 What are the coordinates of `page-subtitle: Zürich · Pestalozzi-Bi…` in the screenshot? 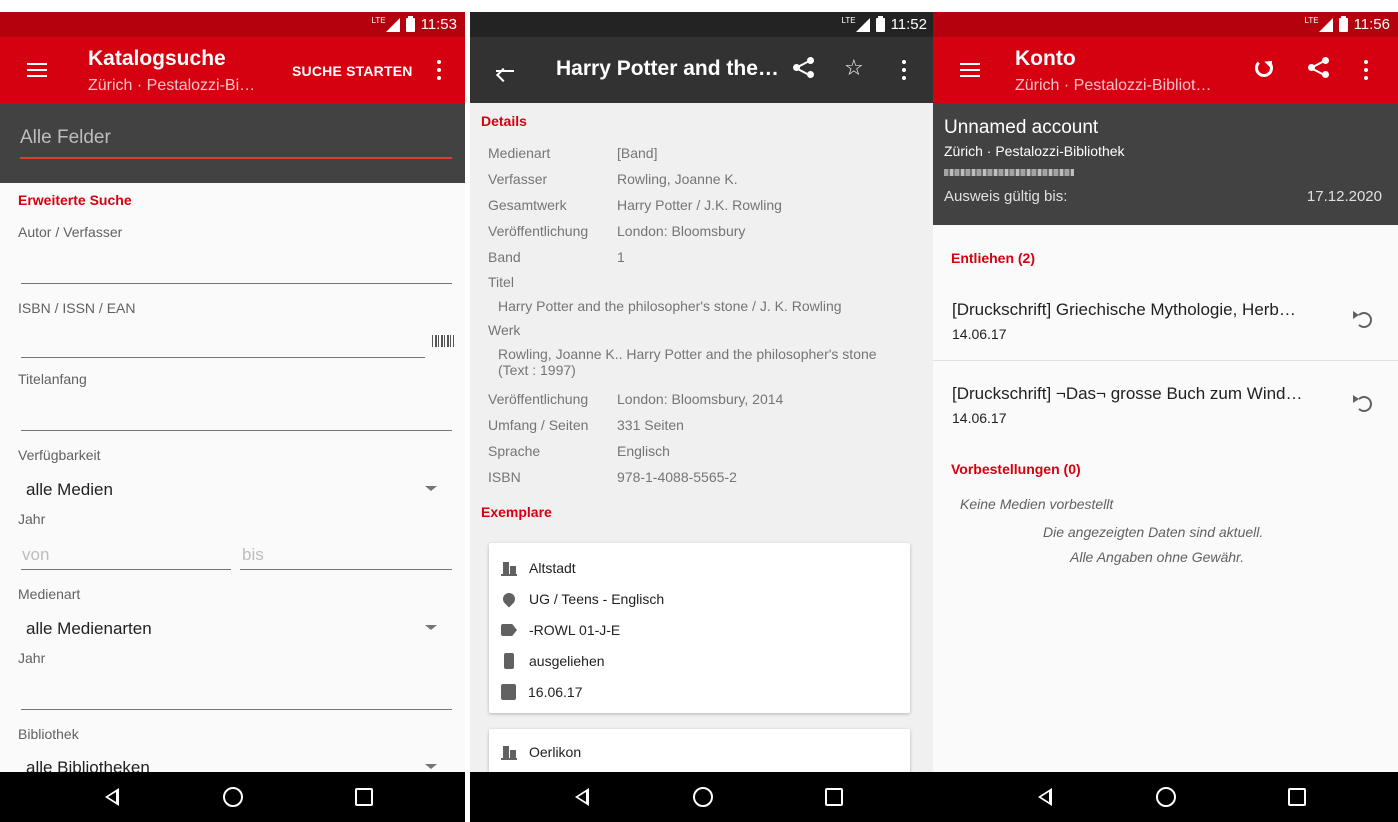 It's located at (172, 85).